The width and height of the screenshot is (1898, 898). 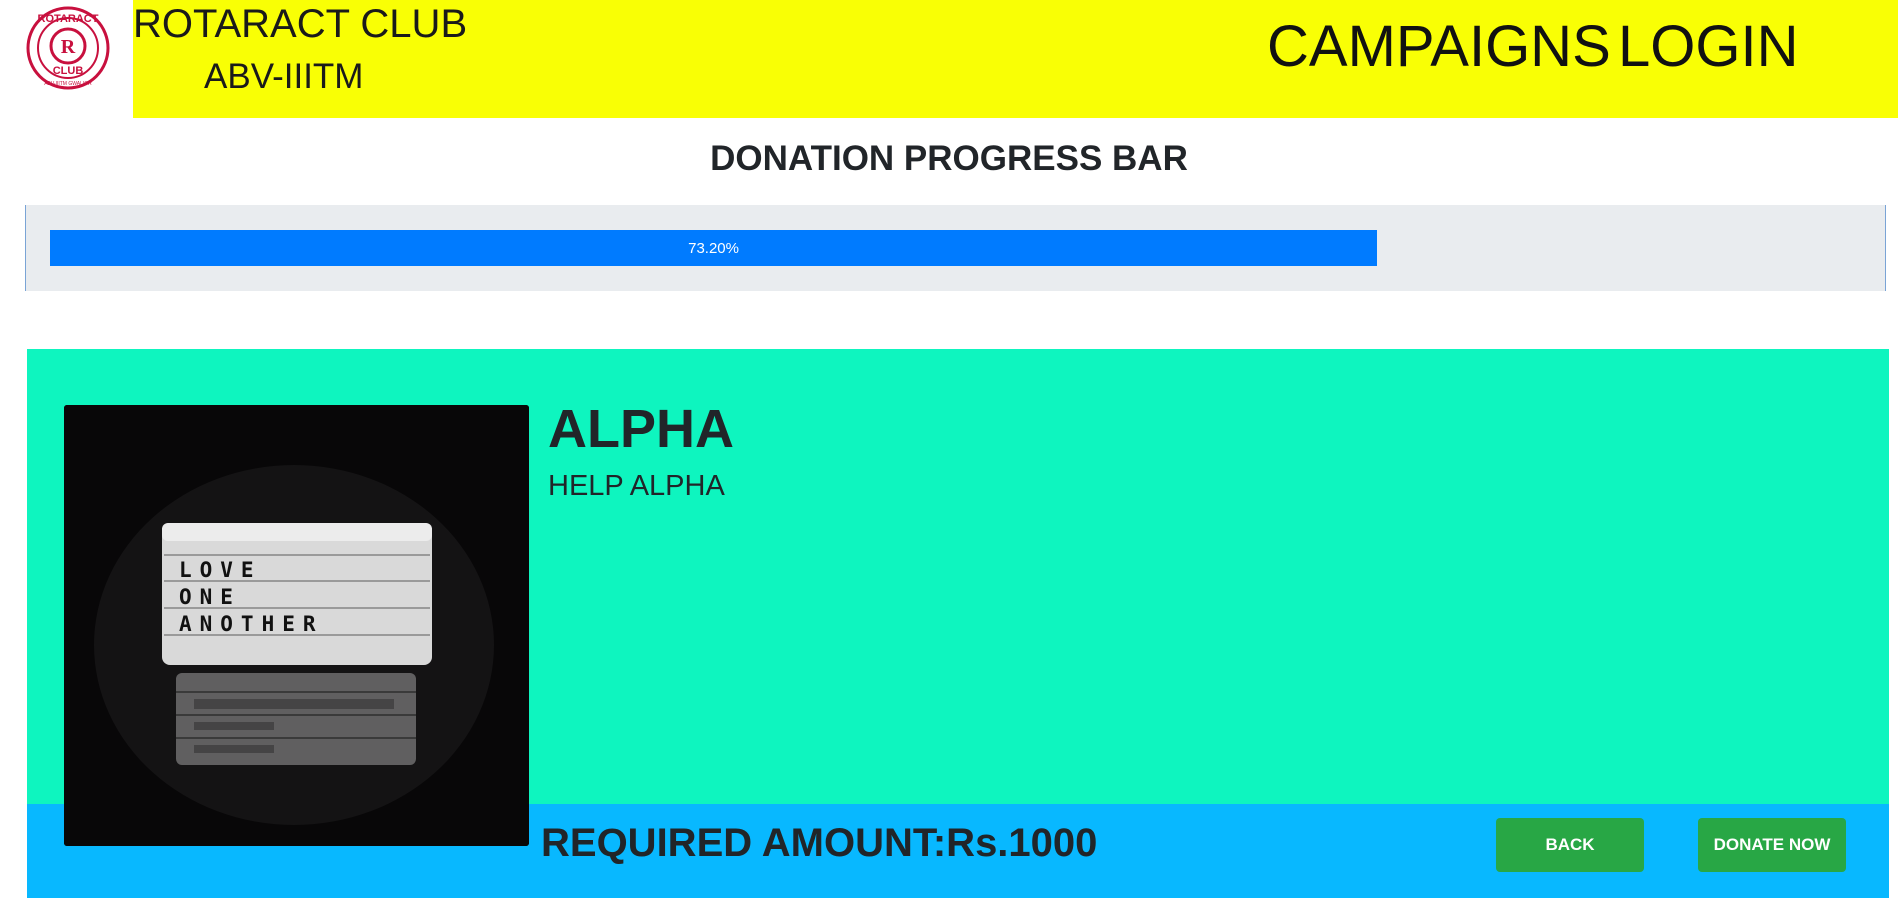 I want to click on logo-top-text: ROTARACT, so click(x=68, y=19).